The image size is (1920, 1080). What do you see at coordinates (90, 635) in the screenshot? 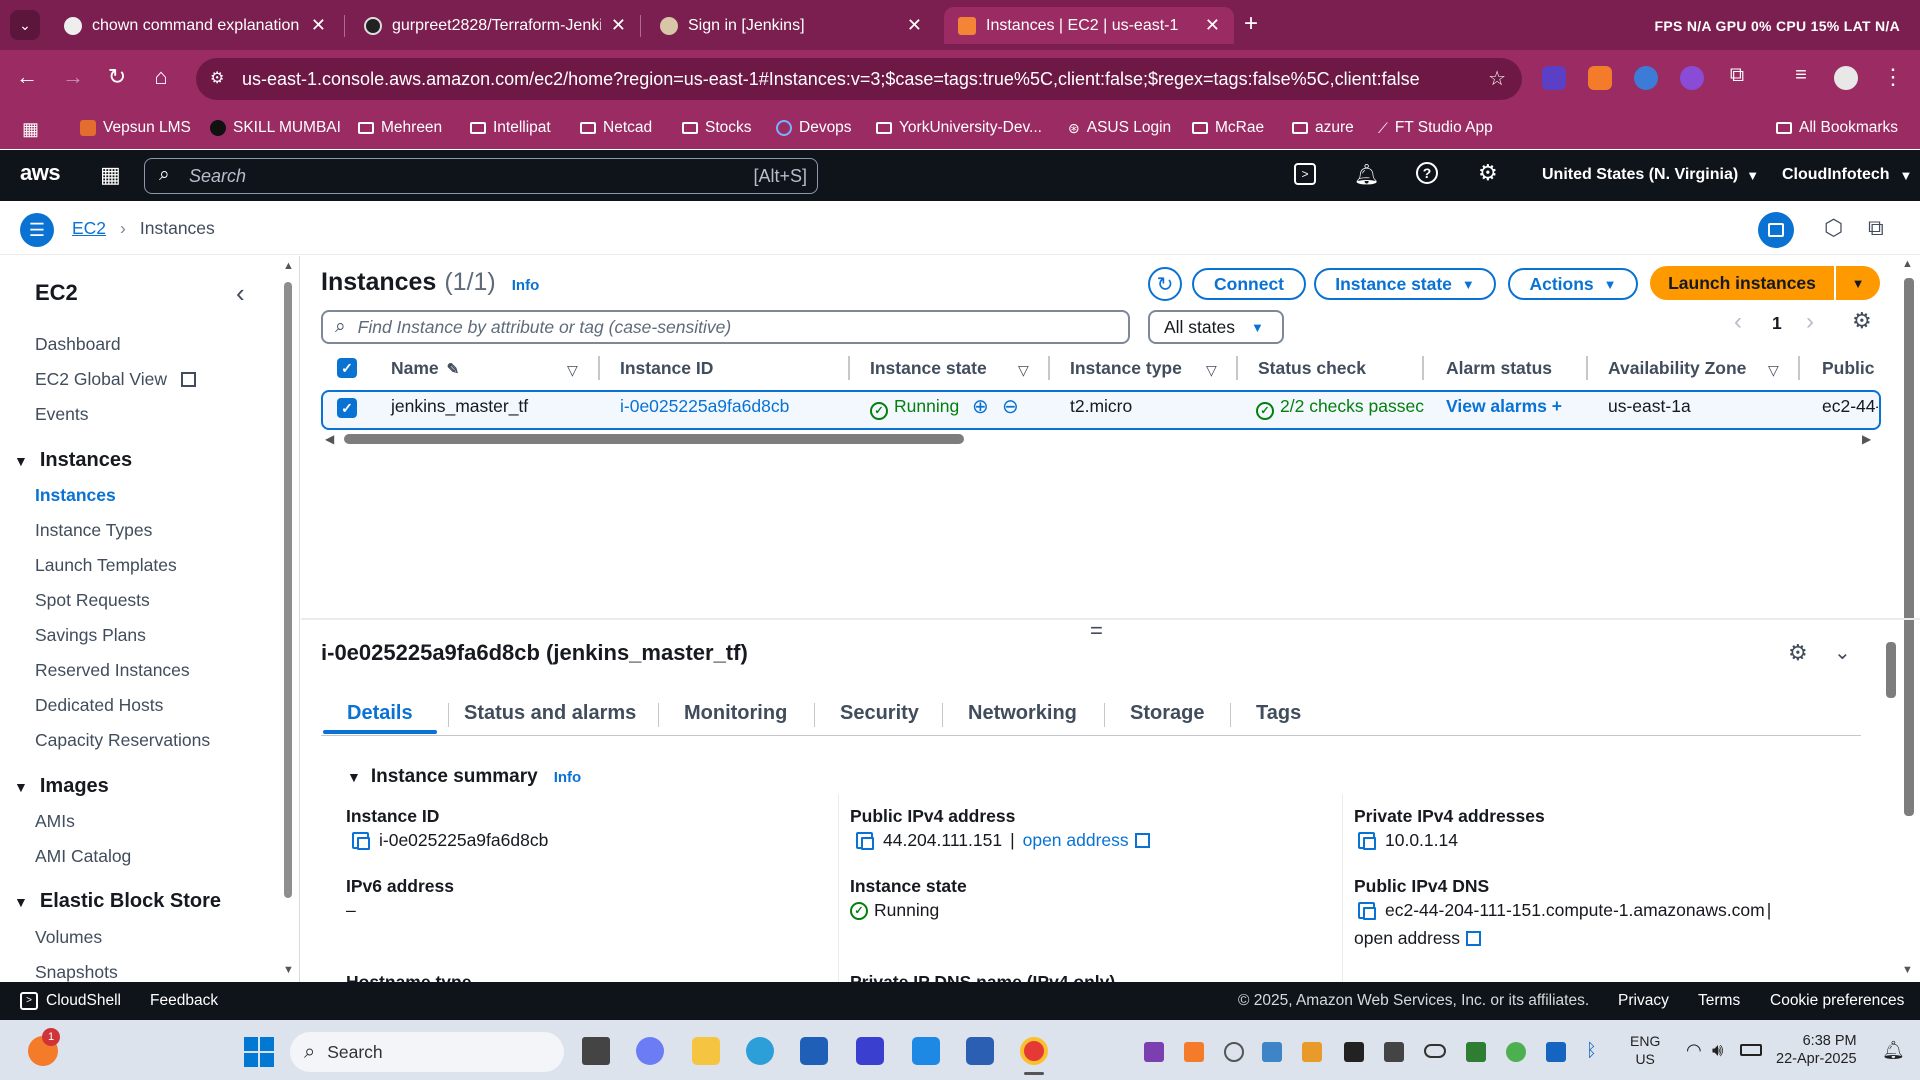
I see `sidebar-item-savings-plans: Savings Plans` at bounding box center [90, 635].